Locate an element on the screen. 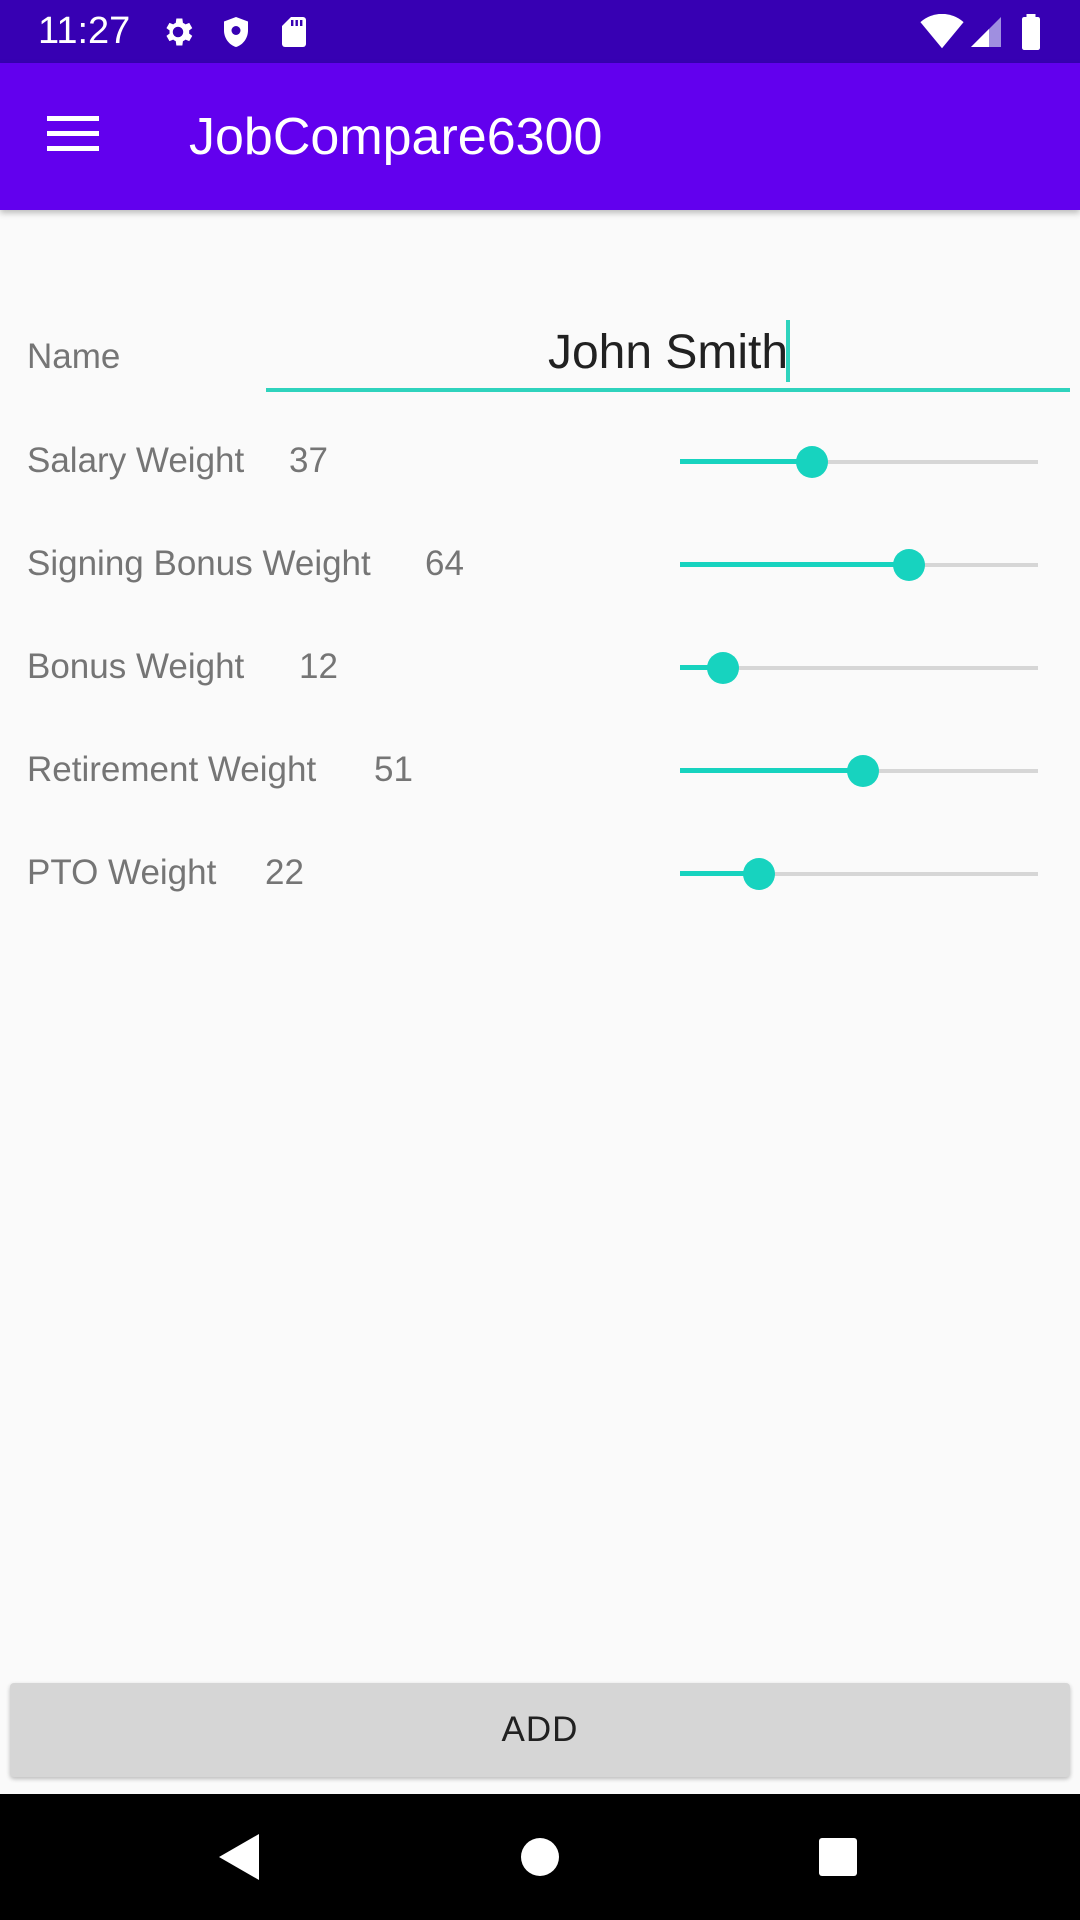  signing-bonus-weight-row: Signing Bonus Weight 64 is located at coordinates (540, 565).